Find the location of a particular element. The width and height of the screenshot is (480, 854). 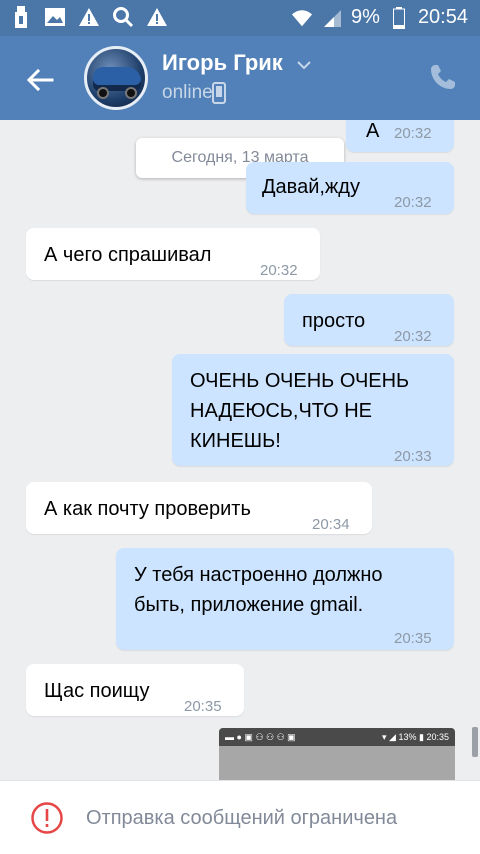

usb-icon is located at coordinates (21, 17).